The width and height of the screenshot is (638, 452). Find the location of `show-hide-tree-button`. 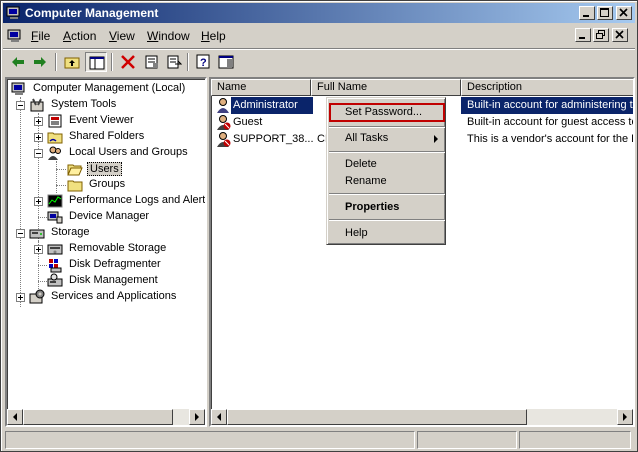

show-hide-tree-button is located at coordinates (96, 62).